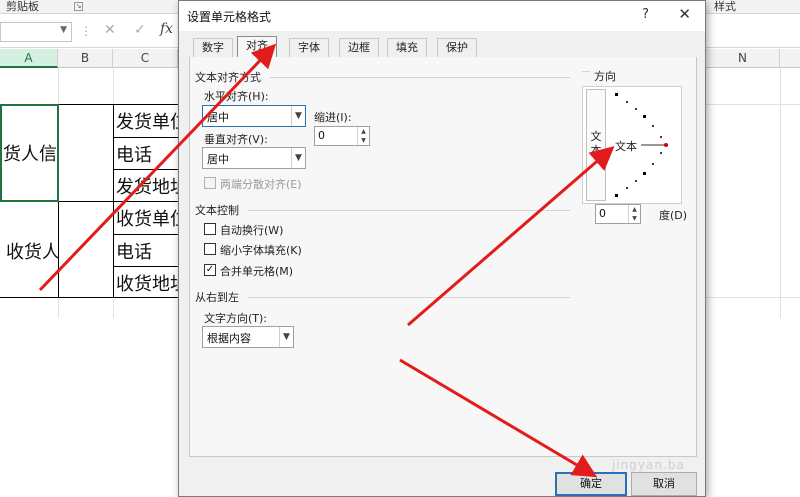 The width and height of the screenshot is (800, 497). Describe the element at coordinates (229, 338) in the screenshot. I see `text-direction-value: 根据内容` at that location.